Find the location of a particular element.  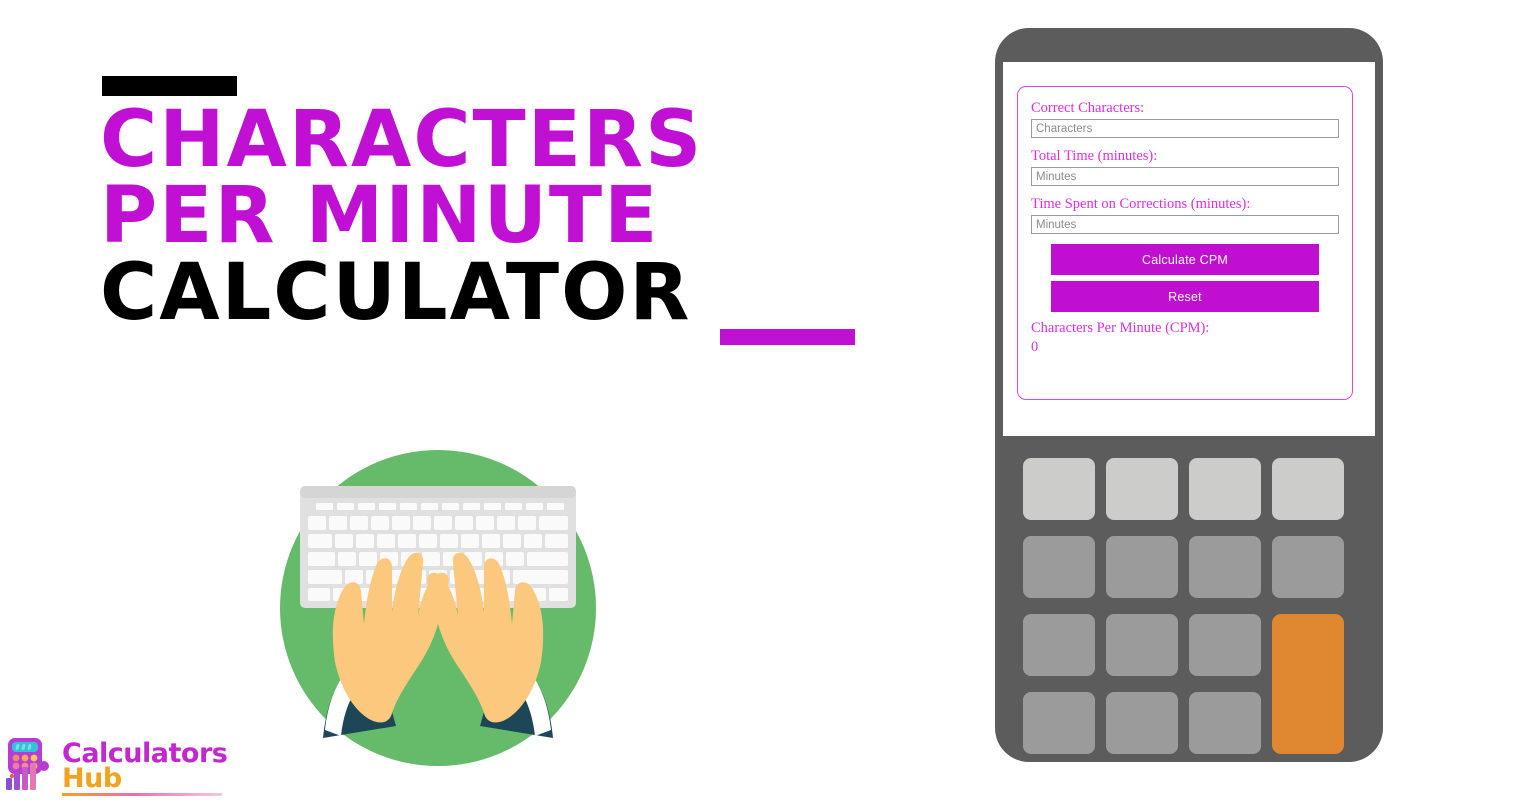

keypad-key-r2c3 is located at coordinates (1225, 567).